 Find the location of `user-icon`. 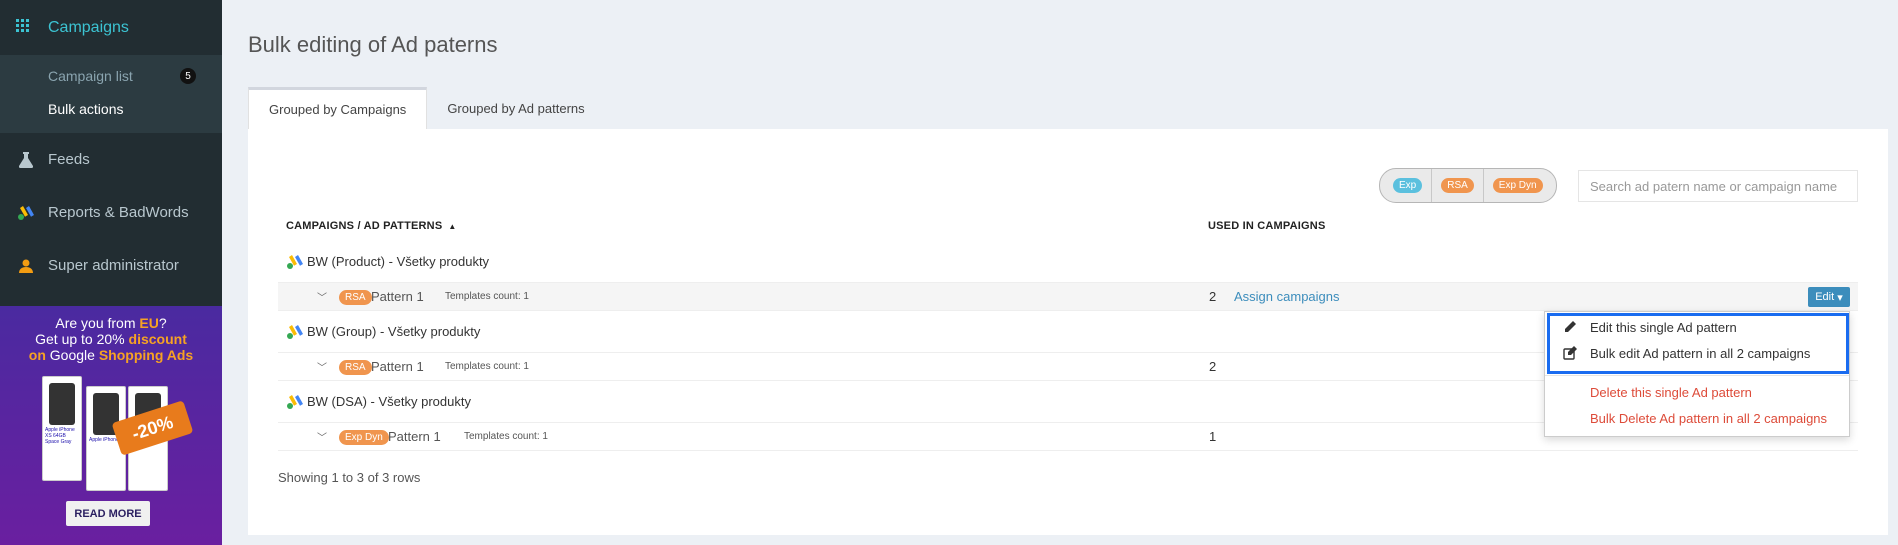

user-icon is located at coordinates (26, 266).